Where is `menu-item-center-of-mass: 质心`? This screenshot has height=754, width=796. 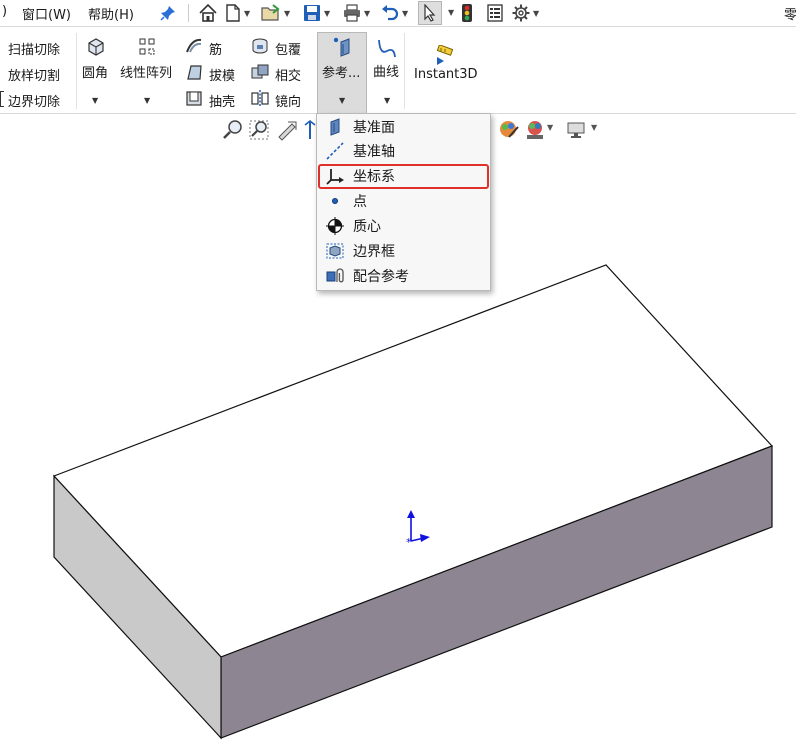 menu-item-center-of-mass: 质心 is located at coordinates (403, 226).